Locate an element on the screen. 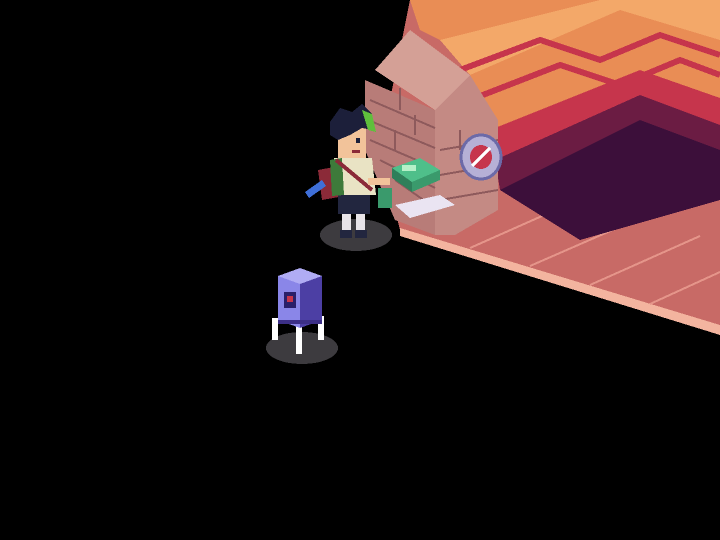 The image size is (720, 540). robot-face-glyph is located at coordinates (290, 299).